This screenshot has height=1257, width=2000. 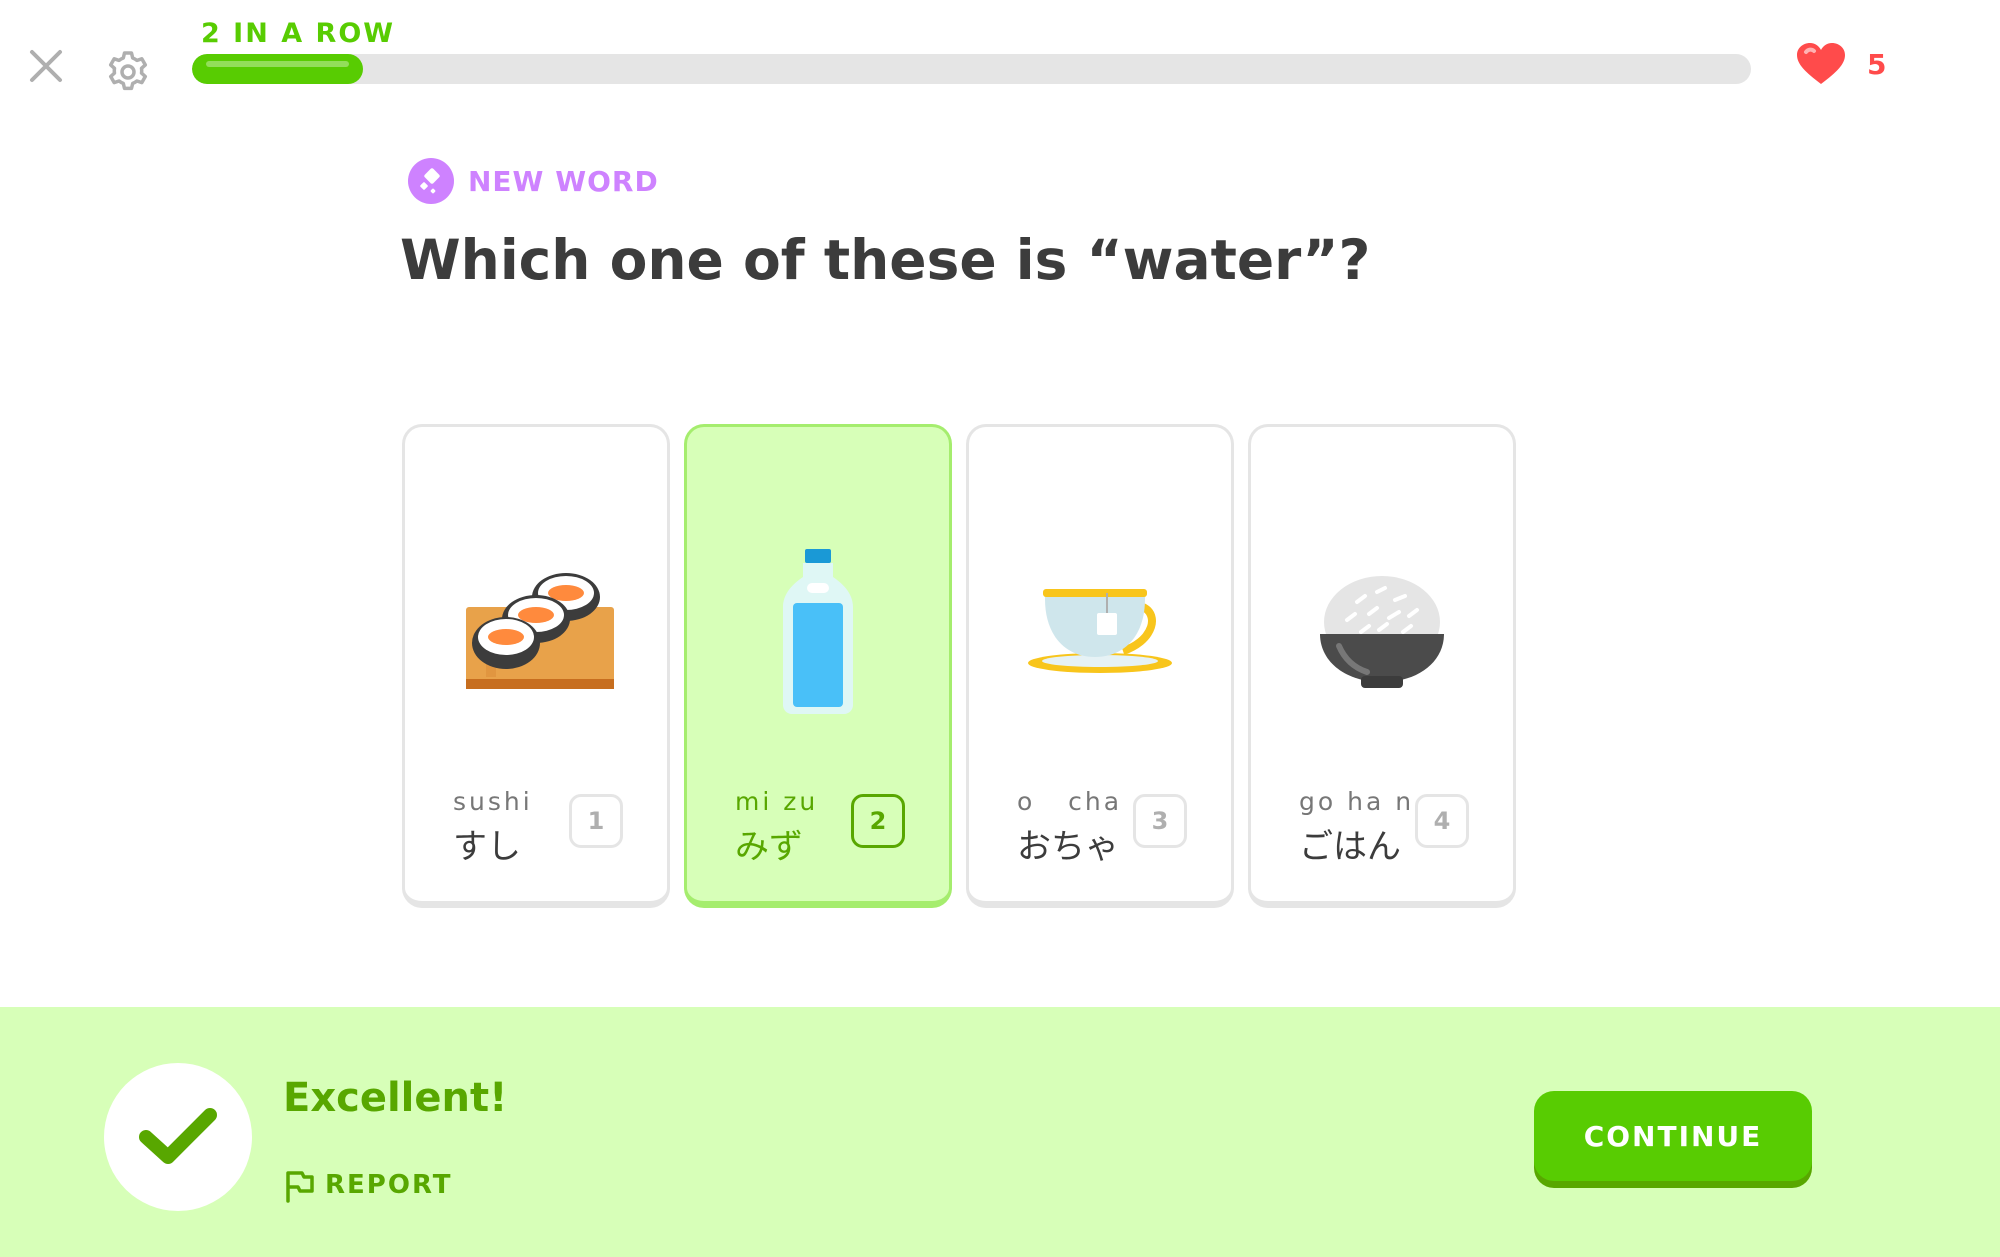 What do you see at coordinates (1673, 1136) in the screenshot?
I see `continue-button: CONTINUE` at bounding box center [1673, 1136].